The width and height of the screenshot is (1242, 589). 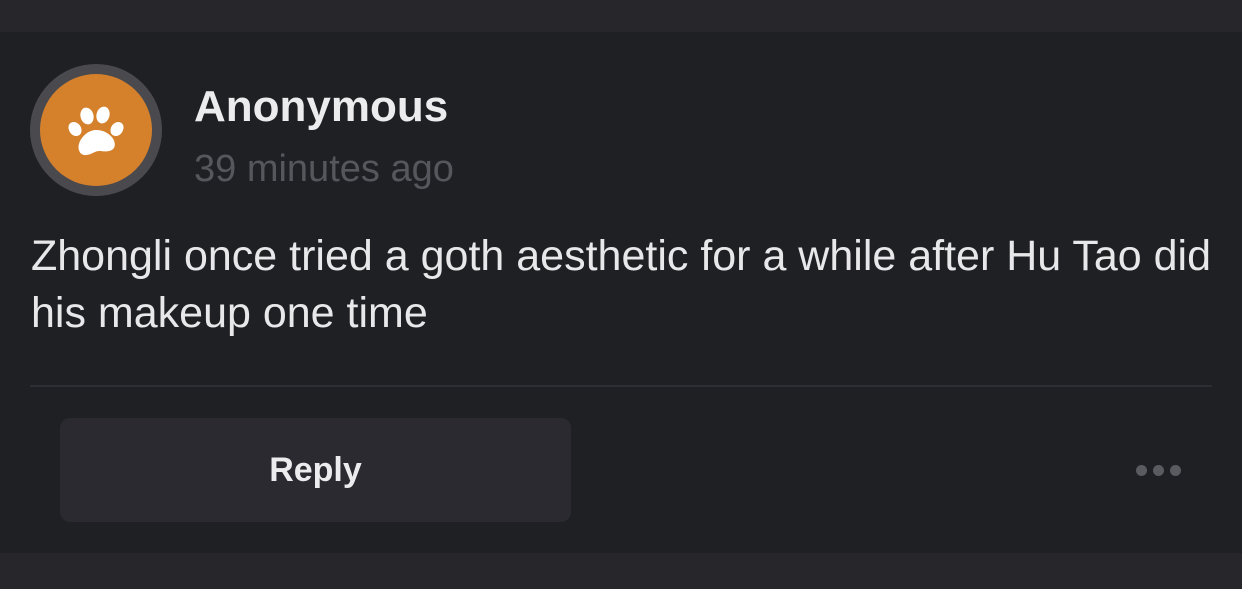 I want to click on more-options-button, so click(x=1158, y=470).